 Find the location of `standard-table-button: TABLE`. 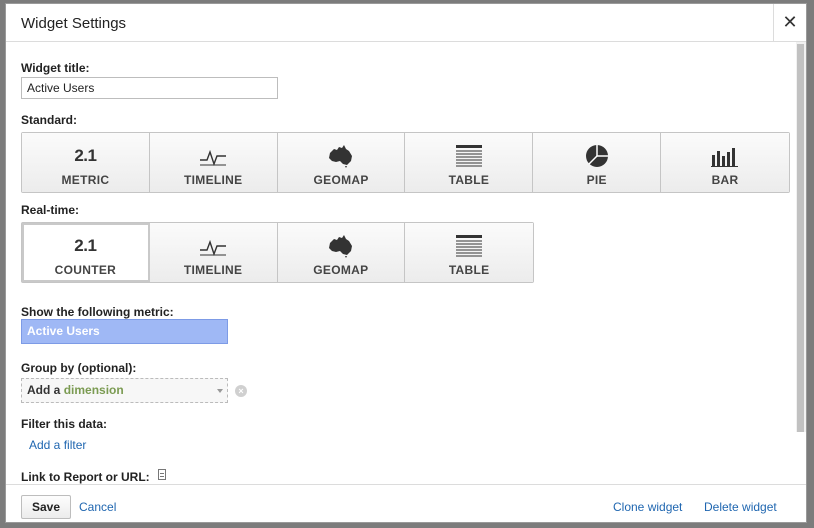

standard-table-button: TABLE is located at coordinates (469, 162).